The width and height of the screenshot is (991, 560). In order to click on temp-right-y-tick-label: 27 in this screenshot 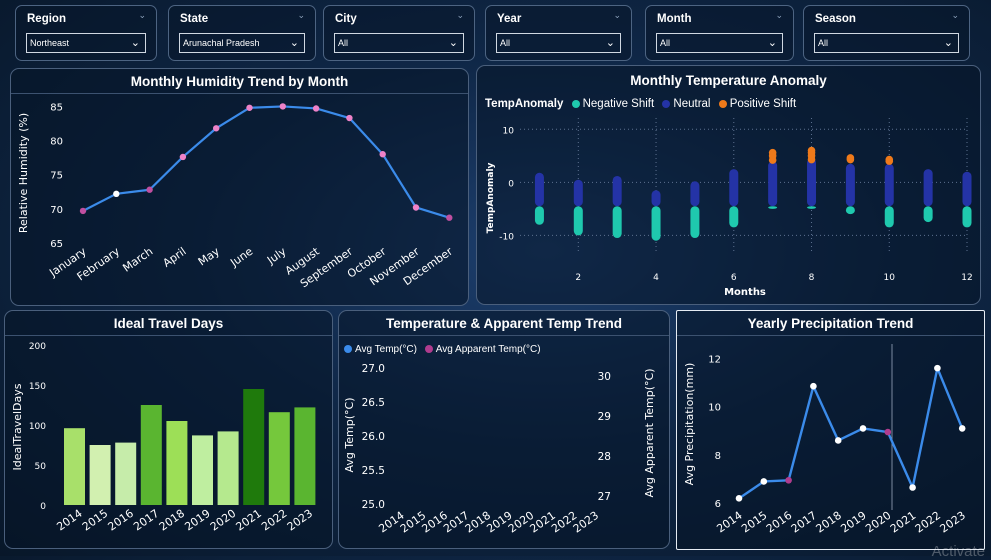, I will do `click(604, 497)`.